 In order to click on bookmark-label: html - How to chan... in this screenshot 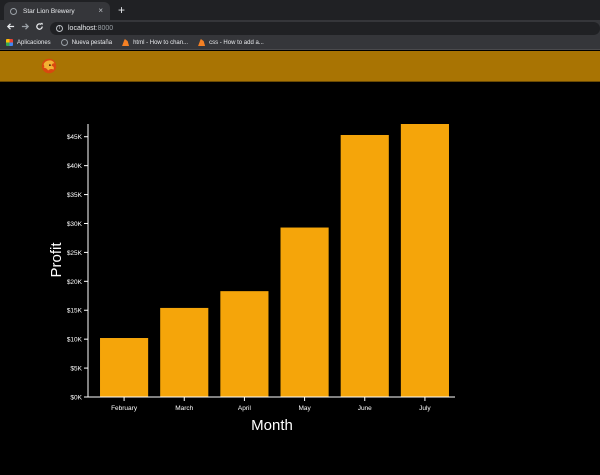, I will do `click(161, 42)`.